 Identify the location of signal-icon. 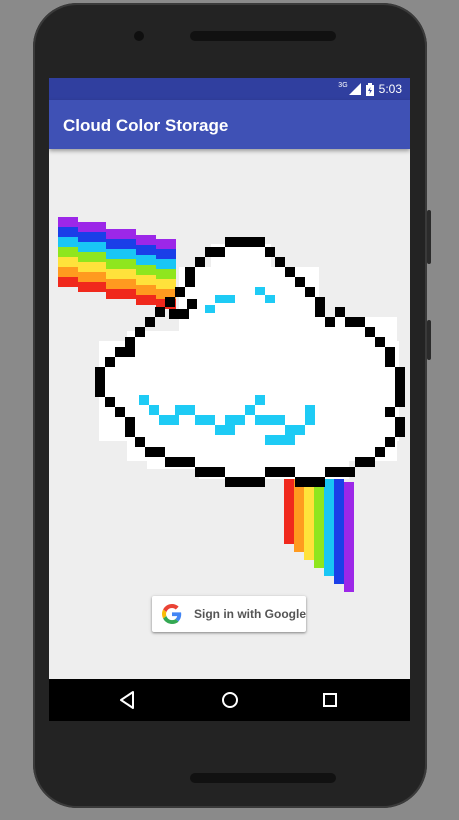
(354, 89).